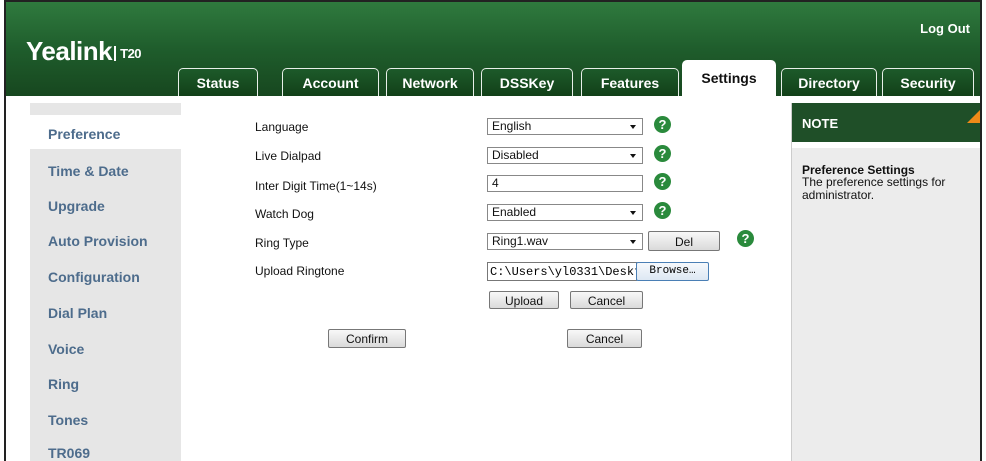 The image size is (986, 461). Describe the element at coordinates (565, 183) in the screenshot. I see `inter-digit-time-input: 4` at that location.